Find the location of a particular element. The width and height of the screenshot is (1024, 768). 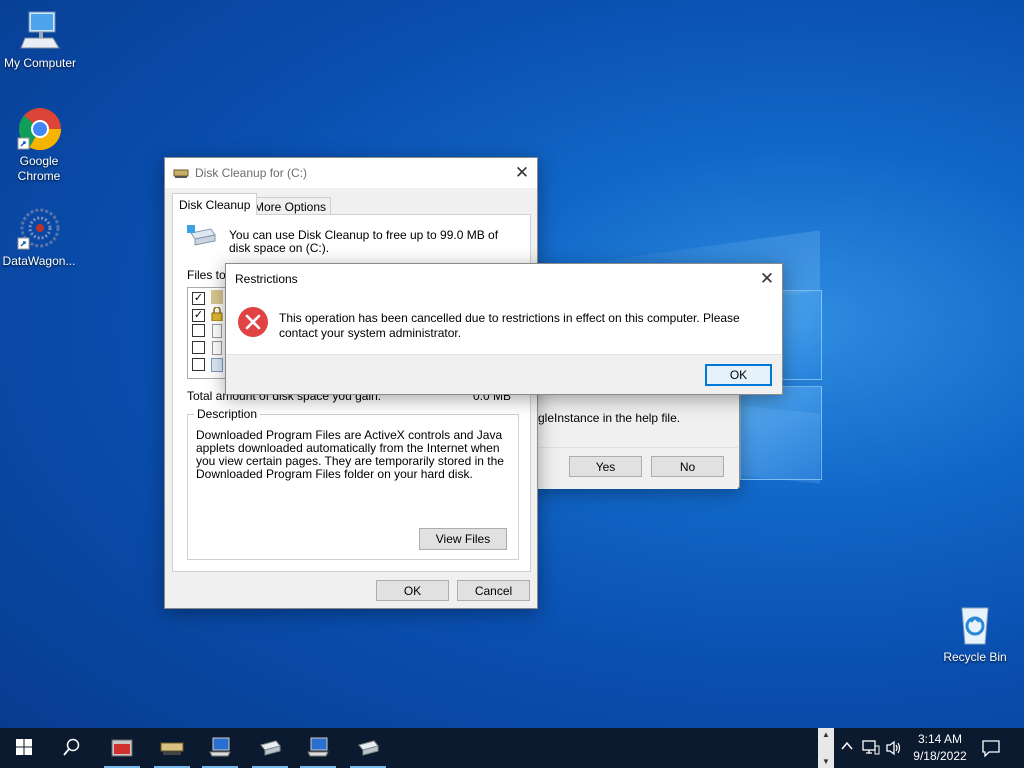

clock-time: 3:14 AM is located at coordinates (940, 739).